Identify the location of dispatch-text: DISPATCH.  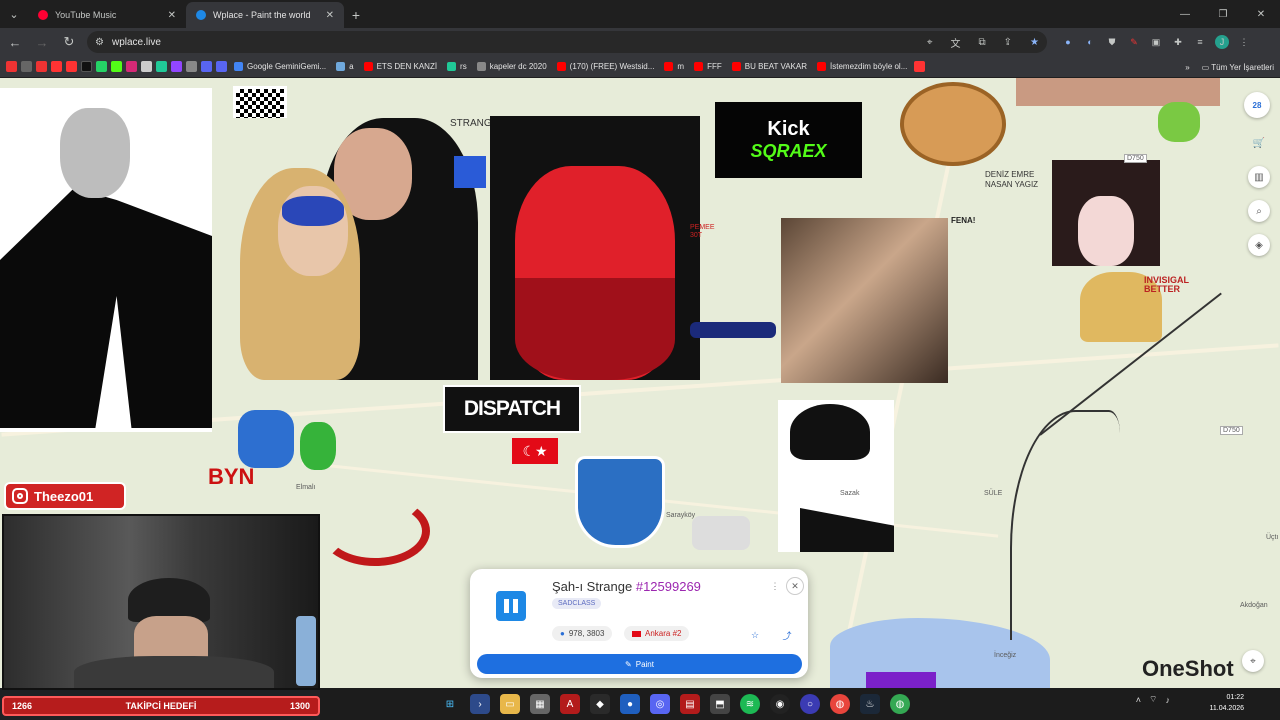
(512, 408).